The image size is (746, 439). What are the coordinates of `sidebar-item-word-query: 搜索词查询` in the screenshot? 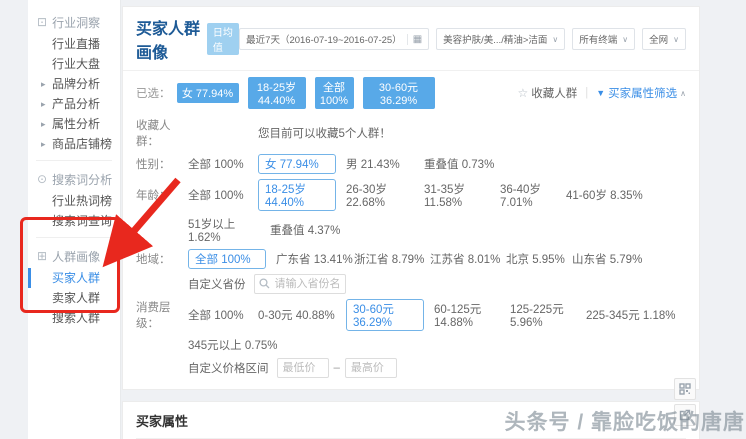 It's located at (74, 221).